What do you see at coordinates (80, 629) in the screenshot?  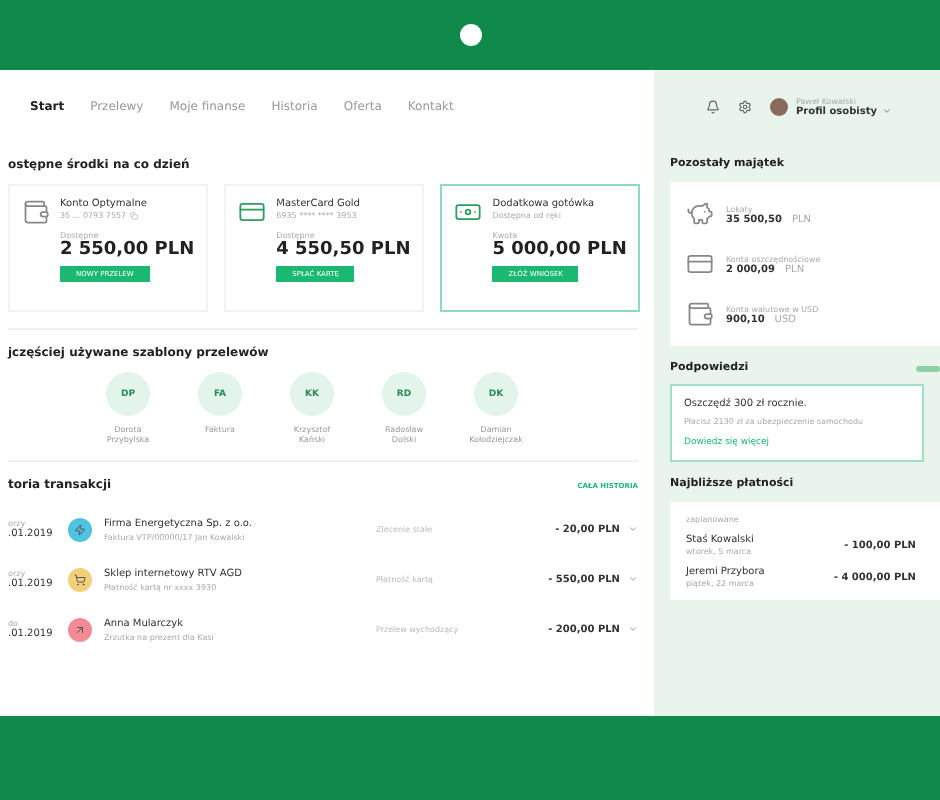 I see `arrow-icon` at bounding box center [80, 629].